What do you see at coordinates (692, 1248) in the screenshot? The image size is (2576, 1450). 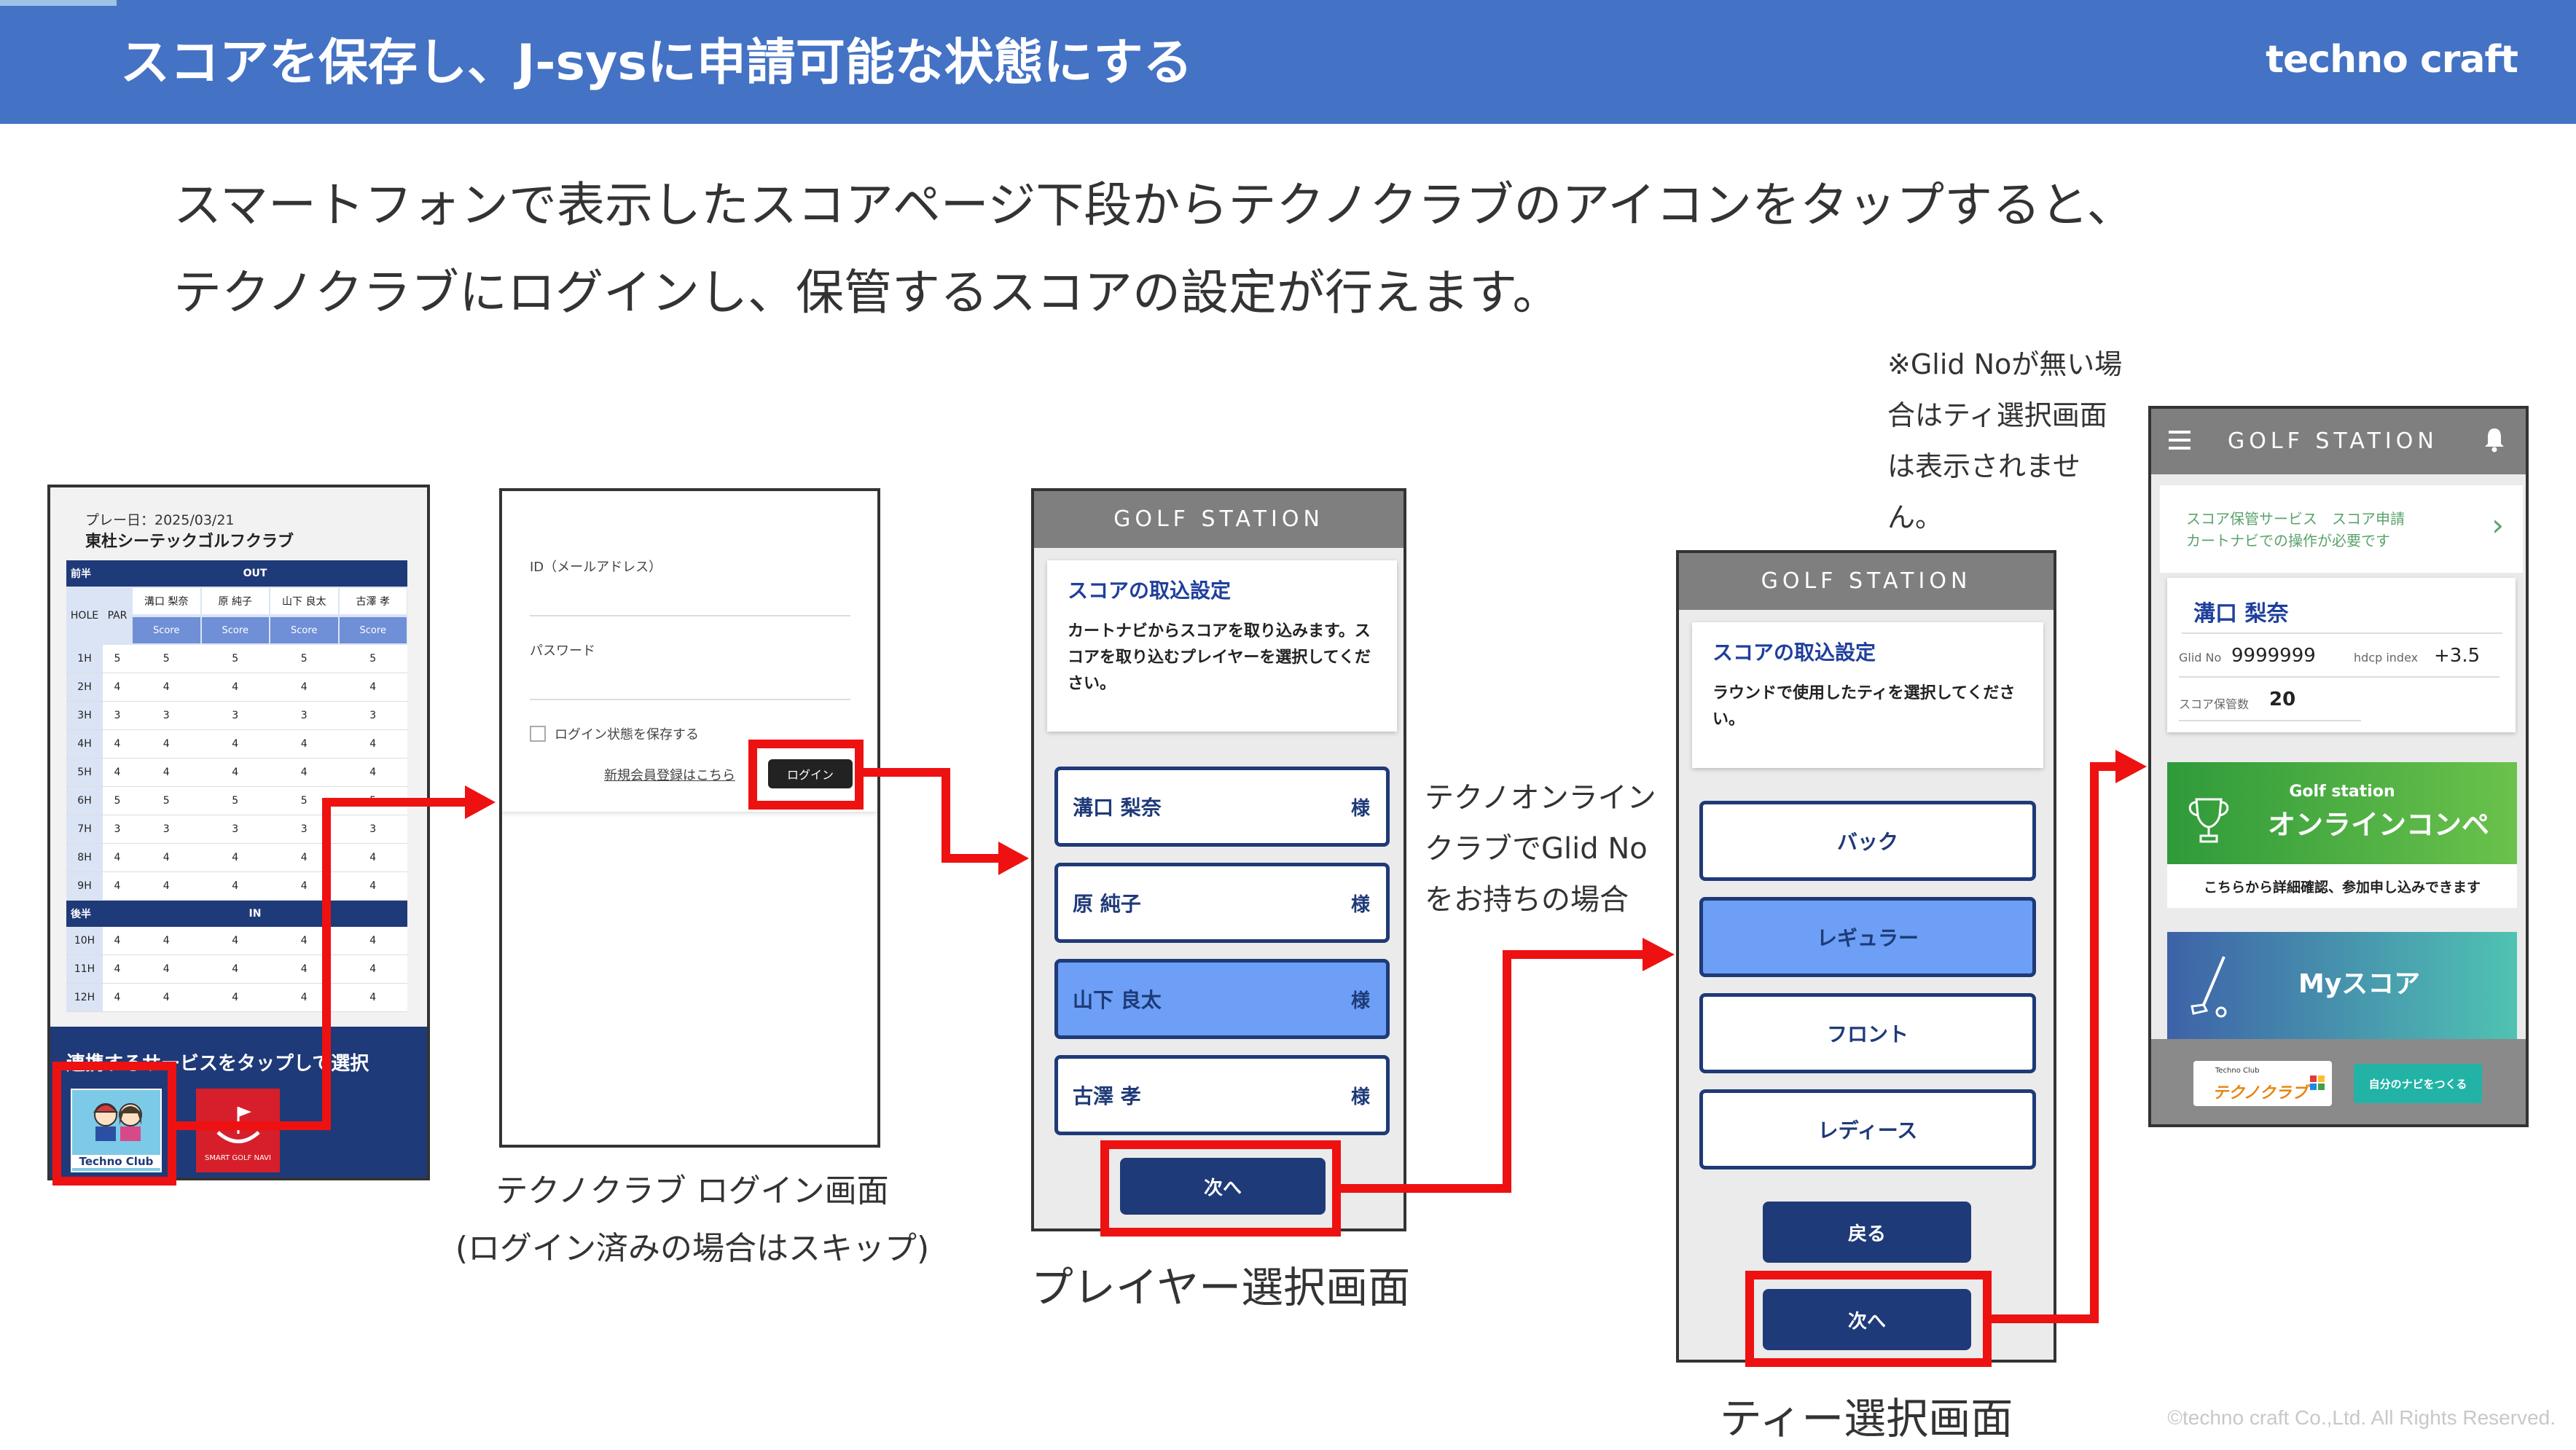 I see `login-caption-2: (ログイン済みの場合はスキップ)` at bounding box center [692, 1248].